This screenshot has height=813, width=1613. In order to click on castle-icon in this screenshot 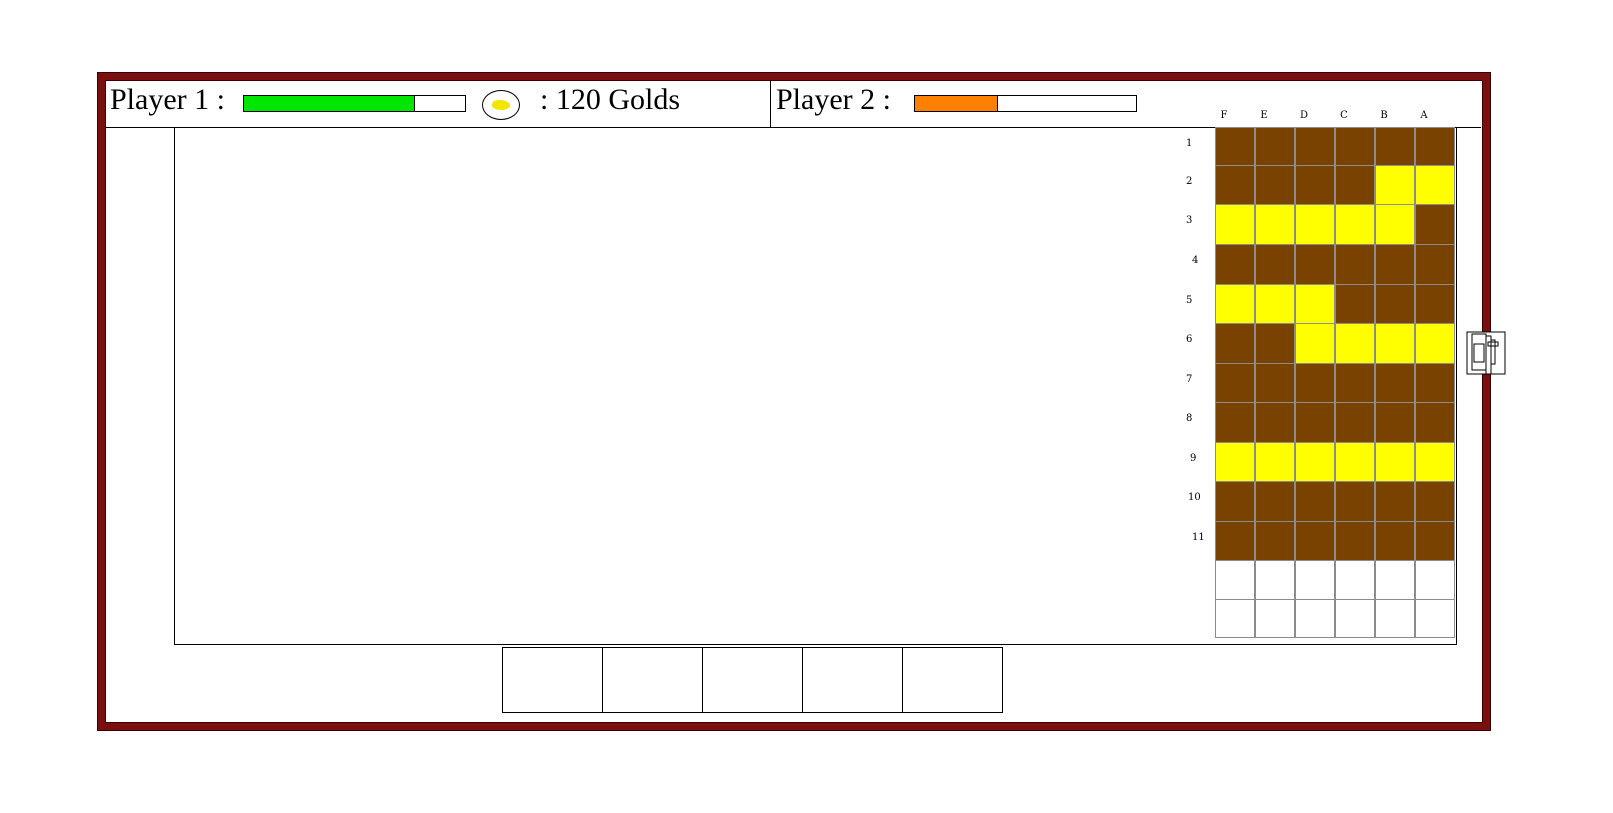, I will do `click(1486, 353)`.